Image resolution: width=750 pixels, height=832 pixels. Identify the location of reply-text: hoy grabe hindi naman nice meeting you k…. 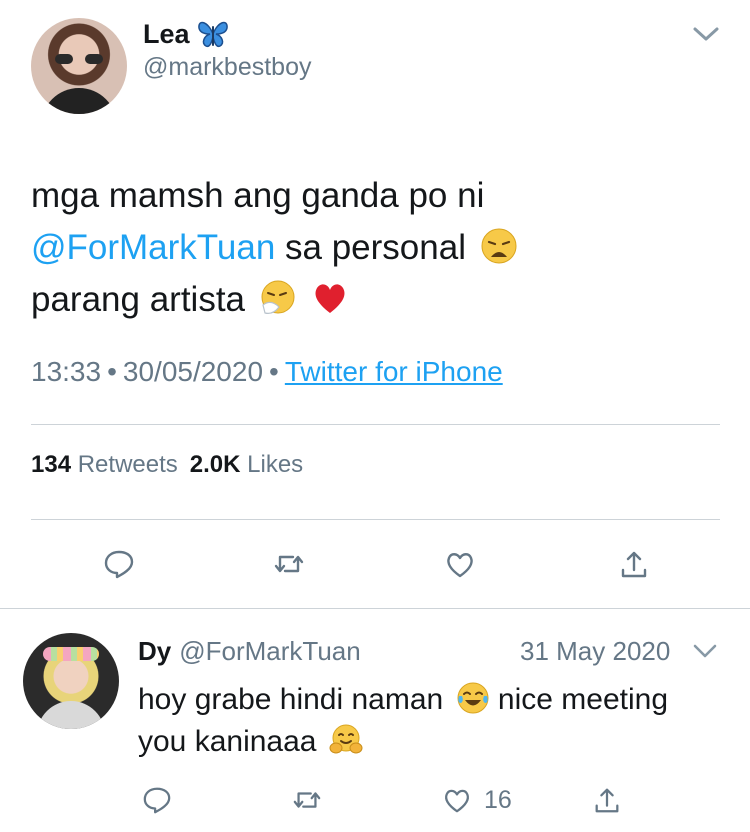
(433, 721).